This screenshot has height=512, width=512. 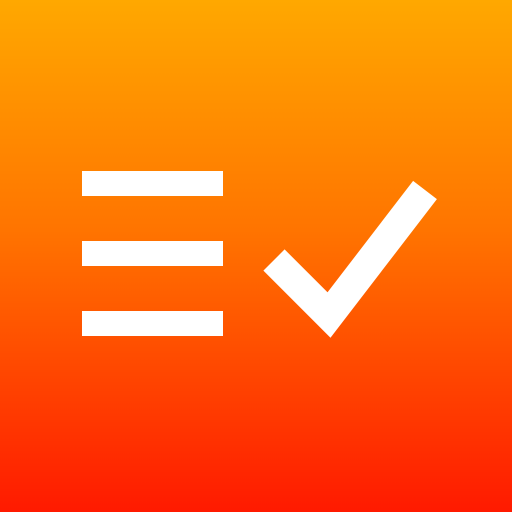 What do you see at coordinates (152, 183) in the screenshot?
I see `list-line-top` at bounding box center [152, 183].